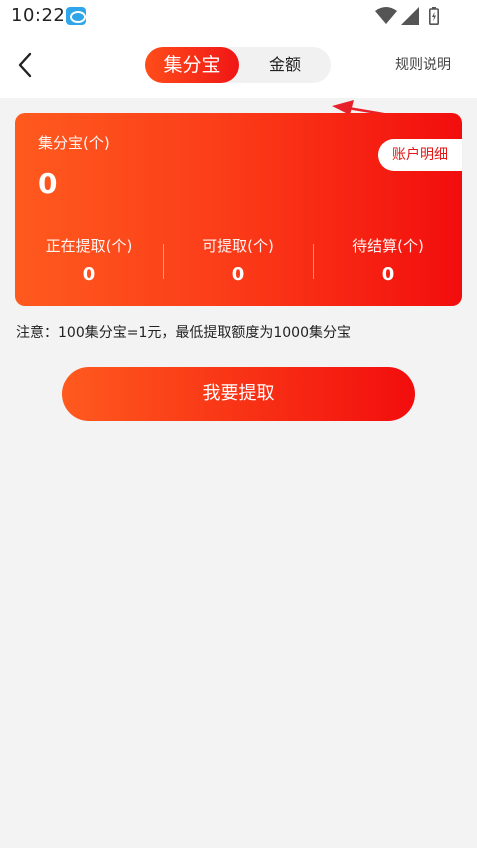 The height and width of the screenshot is (848, 477). I want to click on account-details-button: 账户明细, so click(420, 155).